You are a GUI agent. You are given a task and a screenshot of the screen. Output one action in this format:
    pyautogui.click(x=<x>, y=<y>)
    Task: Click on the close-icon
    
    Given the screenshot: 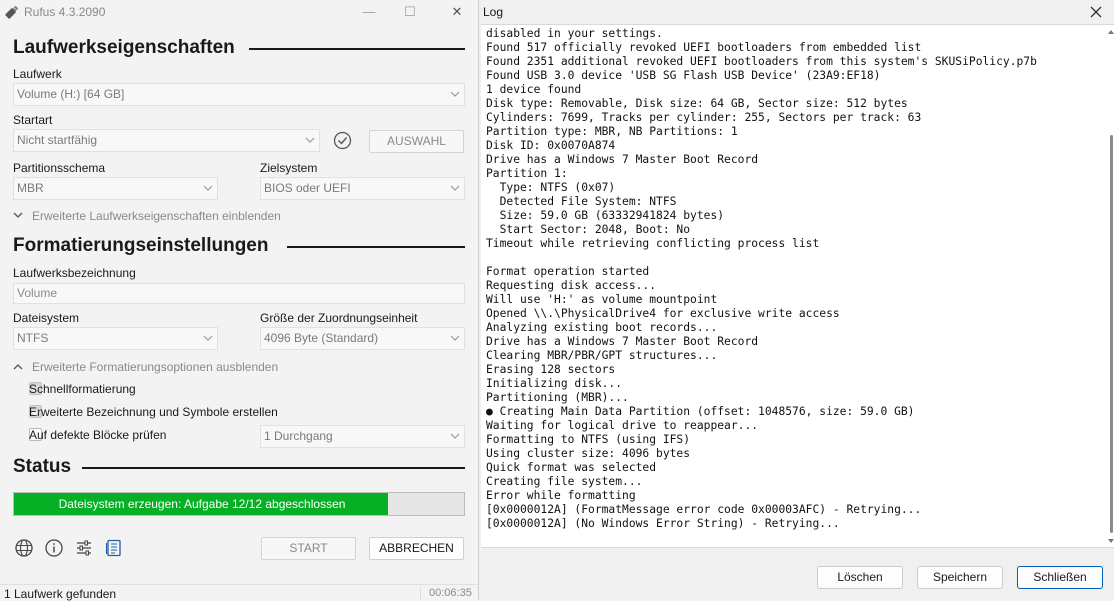 What is the action you would take?
    pyautogui.click(x=1096, y=12)
    